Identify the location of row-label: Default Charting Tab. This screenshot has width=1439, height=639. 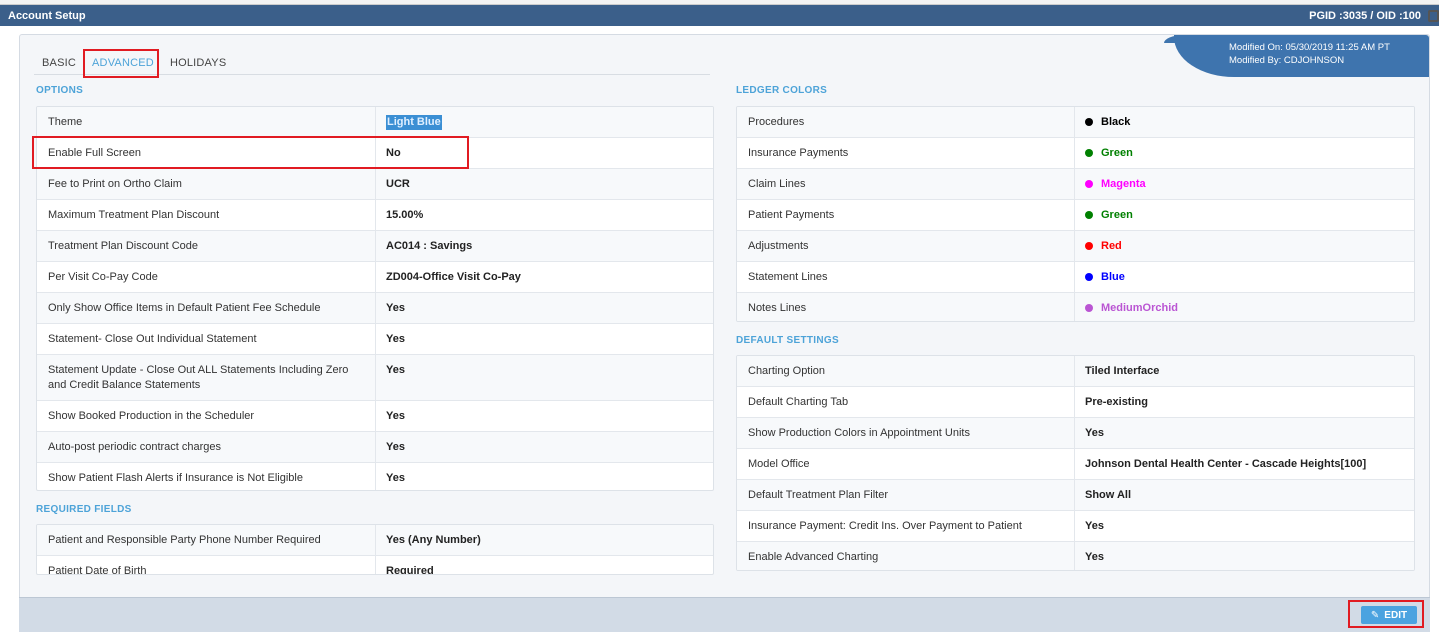
(906, 402).